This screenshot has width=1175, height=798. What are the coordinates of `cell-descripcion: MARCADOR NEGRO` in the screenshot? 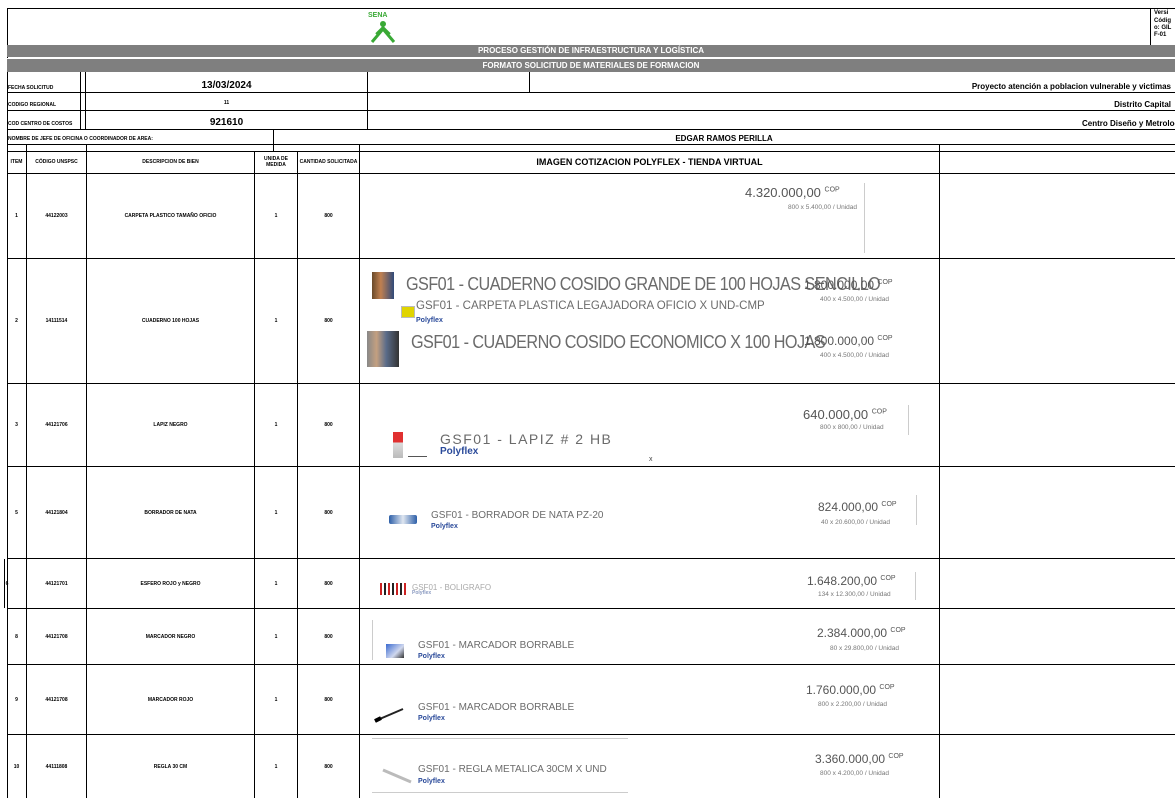 It's located at (170, 636).